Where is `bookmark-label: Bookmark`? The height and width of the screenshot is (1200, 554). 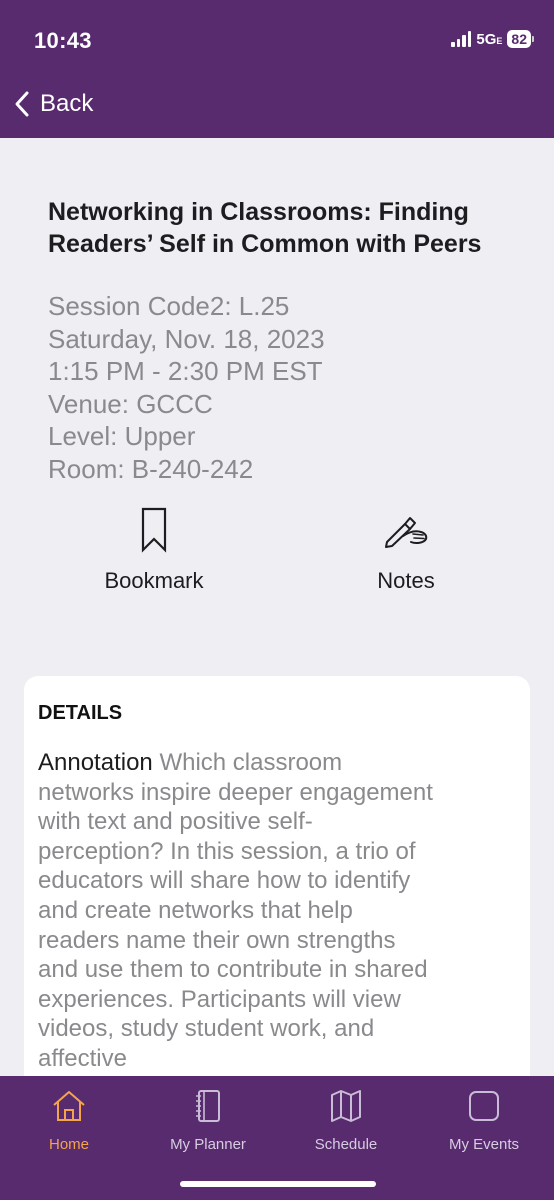
bookmark-label: Bookmark is located at coordinates (154, 580).